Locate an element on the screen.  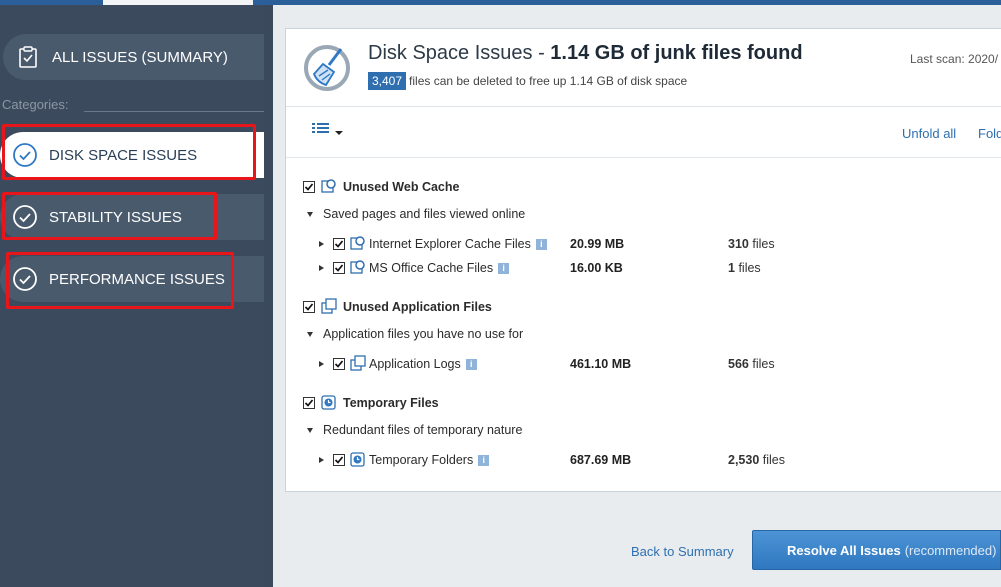
sidebar-item-label: DISK SPACE ISSUES is located at coordinates (123, 155).